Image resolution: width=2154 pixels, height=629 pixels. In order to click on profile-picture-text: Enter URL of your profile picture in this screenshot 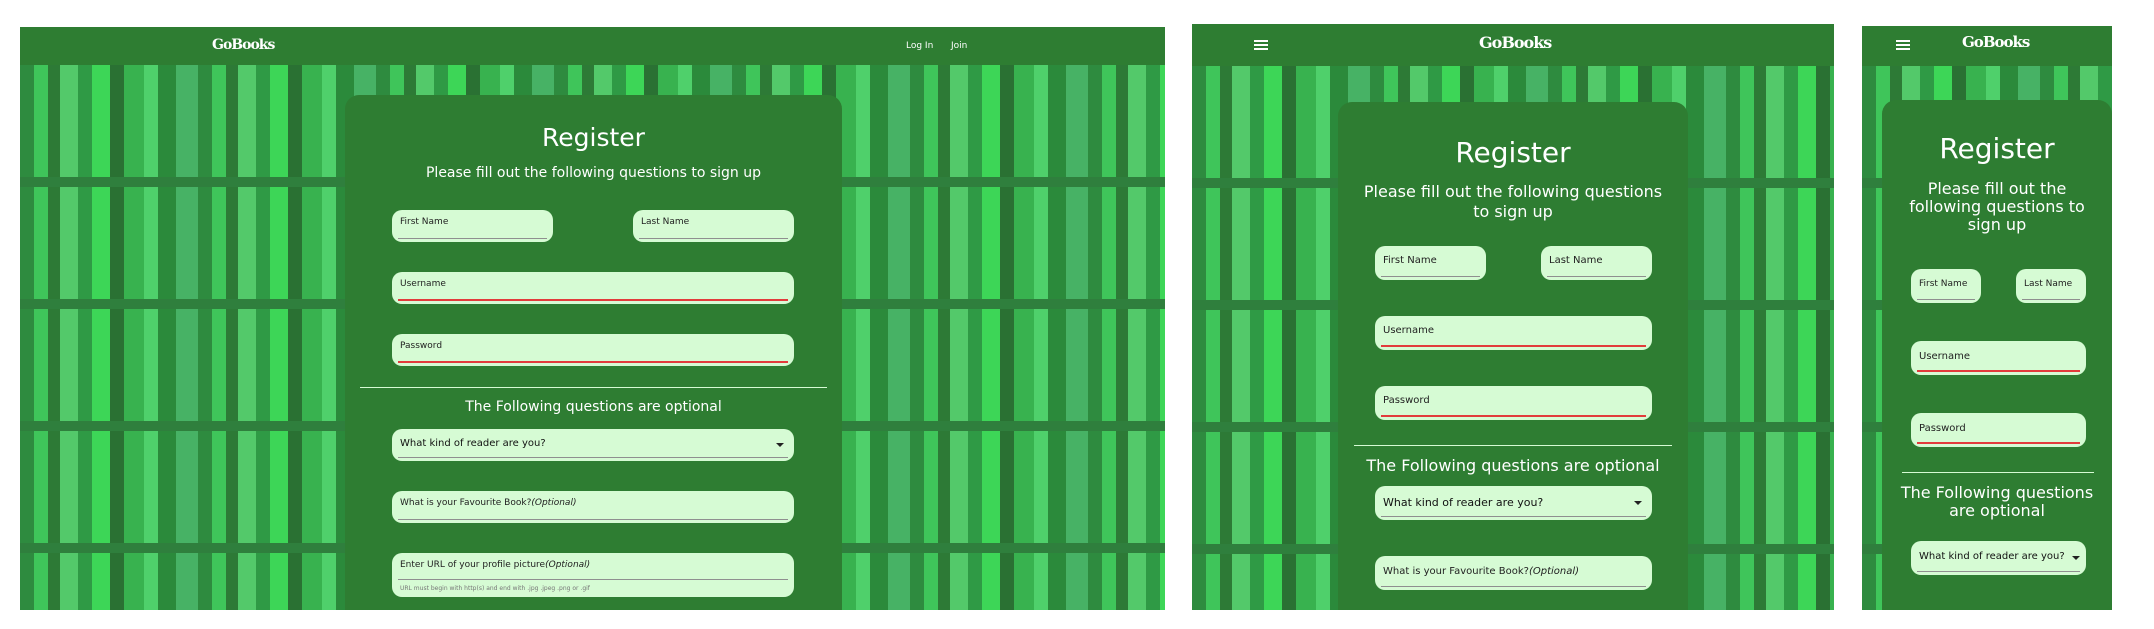, I will do `click(473, 565)`.